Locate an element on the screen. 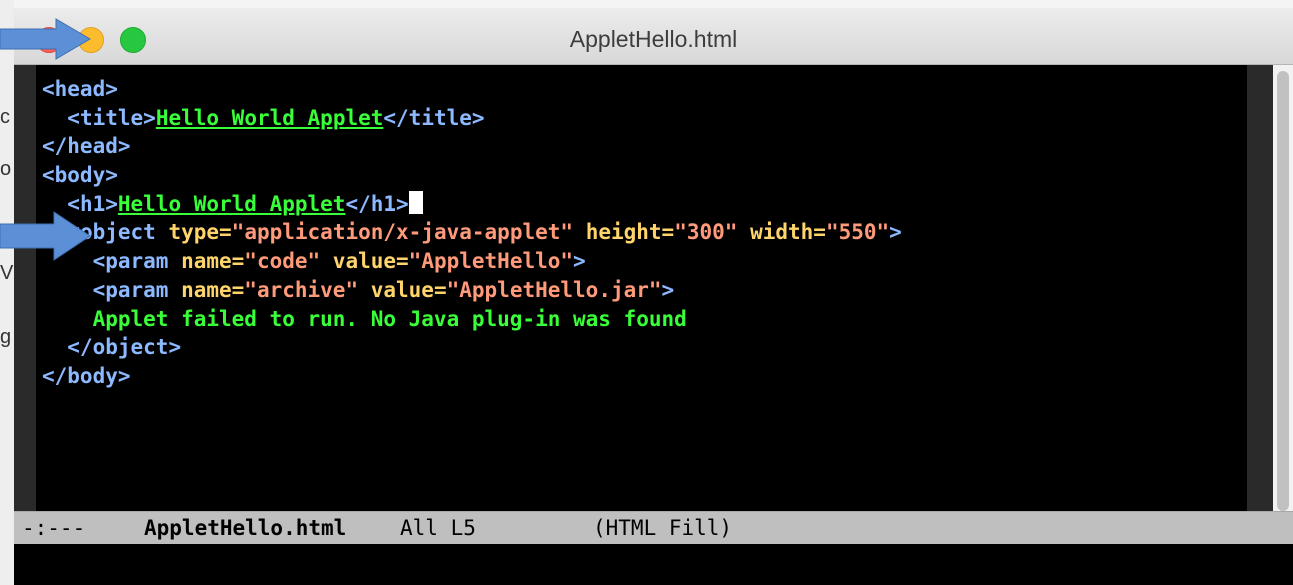 The height and width of the screenshot is (585, 1293). code-token: "300" is located at coordinates (706, 232).